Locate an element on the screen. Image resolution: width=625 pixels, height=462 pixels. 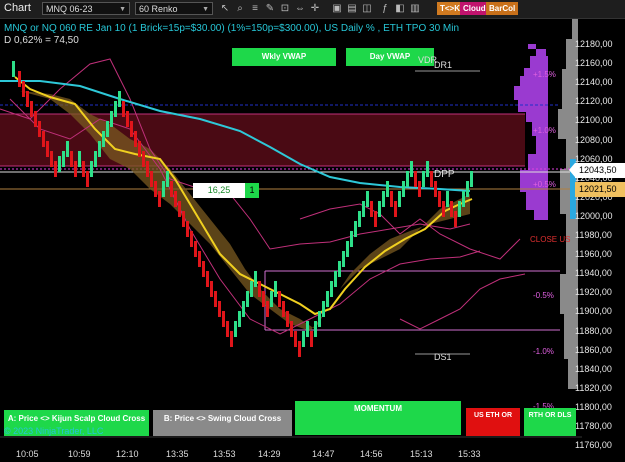
time-tick: 12:10 is located at coordinates (127, 454).